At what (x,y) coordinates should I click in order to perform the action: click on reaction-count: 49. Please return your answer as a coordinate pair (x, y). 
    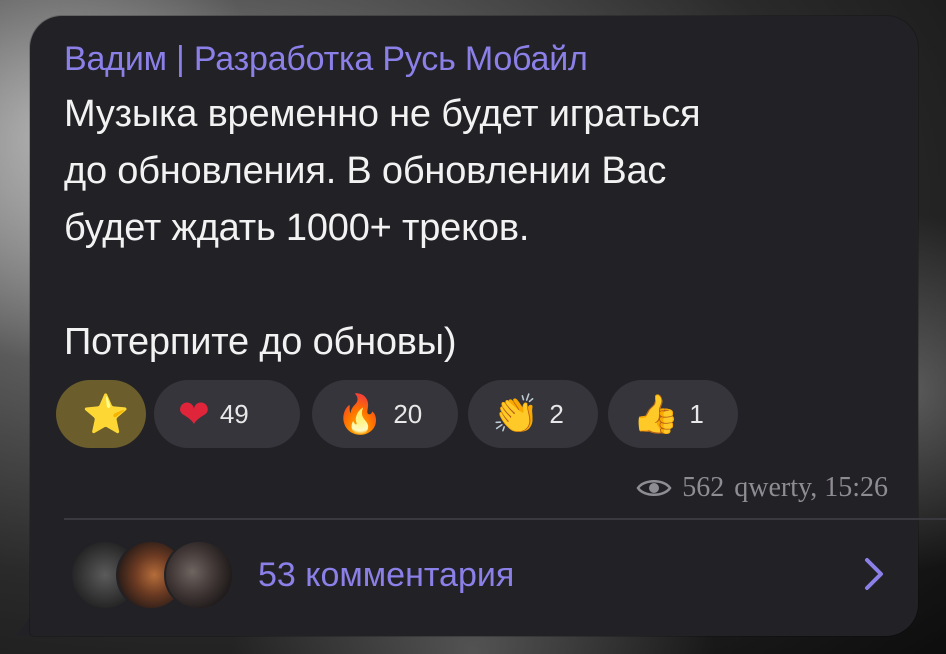
    Looking at the image, I should click on (234, 413).